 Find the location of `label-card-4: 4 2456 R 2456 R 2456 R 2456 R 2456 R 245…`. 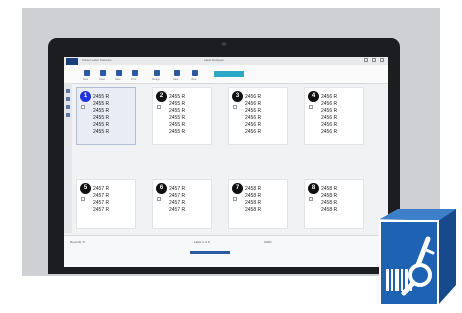

label-card-4: 4 2456 R 2456 R 2456 R 2456 R 2456 R 245… is located at coordinates (334, 116).